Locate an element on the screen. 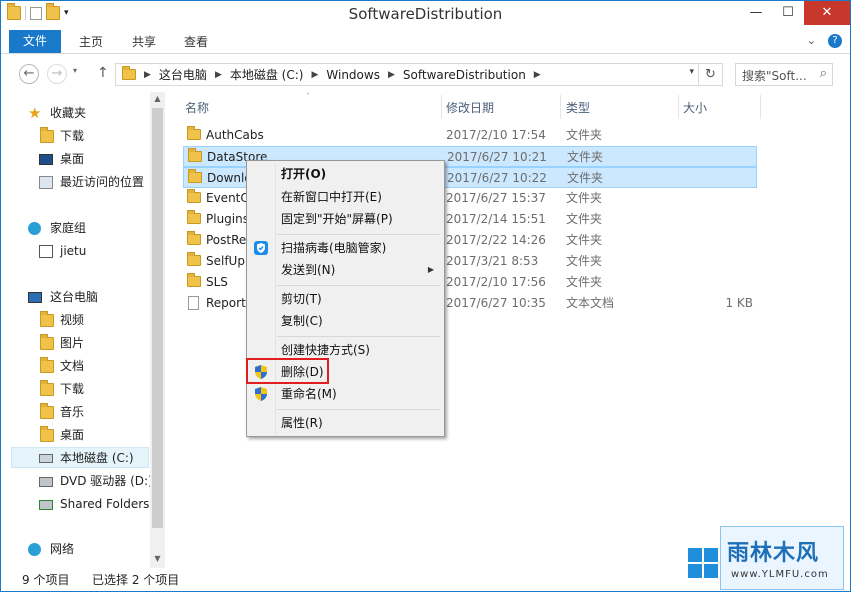 This screenshot has height=592, width=851. refresh-button: ↻ is located at coordinates (710, 74).